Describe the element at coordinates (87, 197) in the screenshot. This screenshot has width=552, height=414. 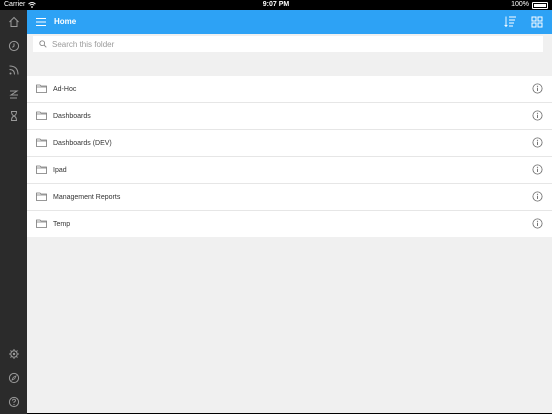
I see `folder-name: Management Reports` at that location.